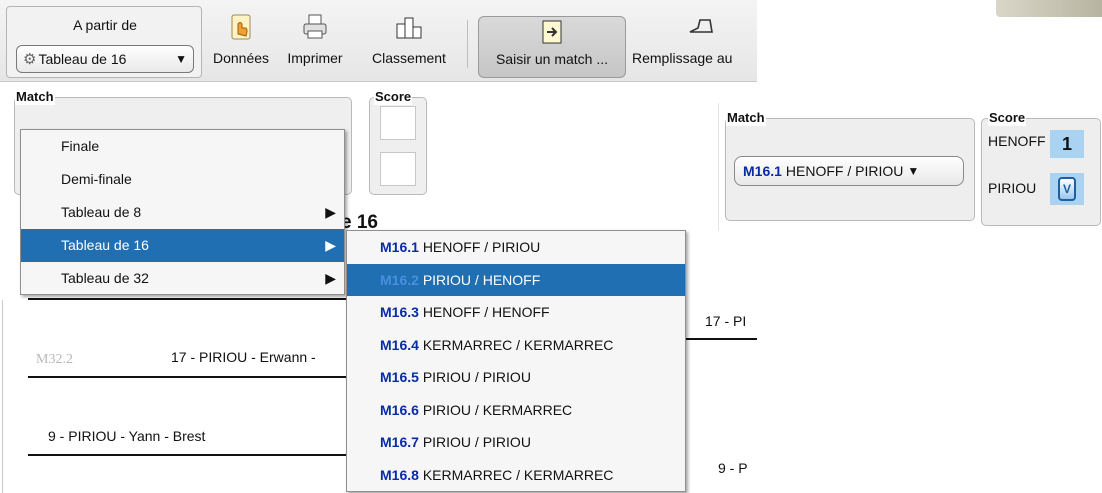 The image size is (1102, 493). I want to click on ranking-button: Classement, so click(409, 41).